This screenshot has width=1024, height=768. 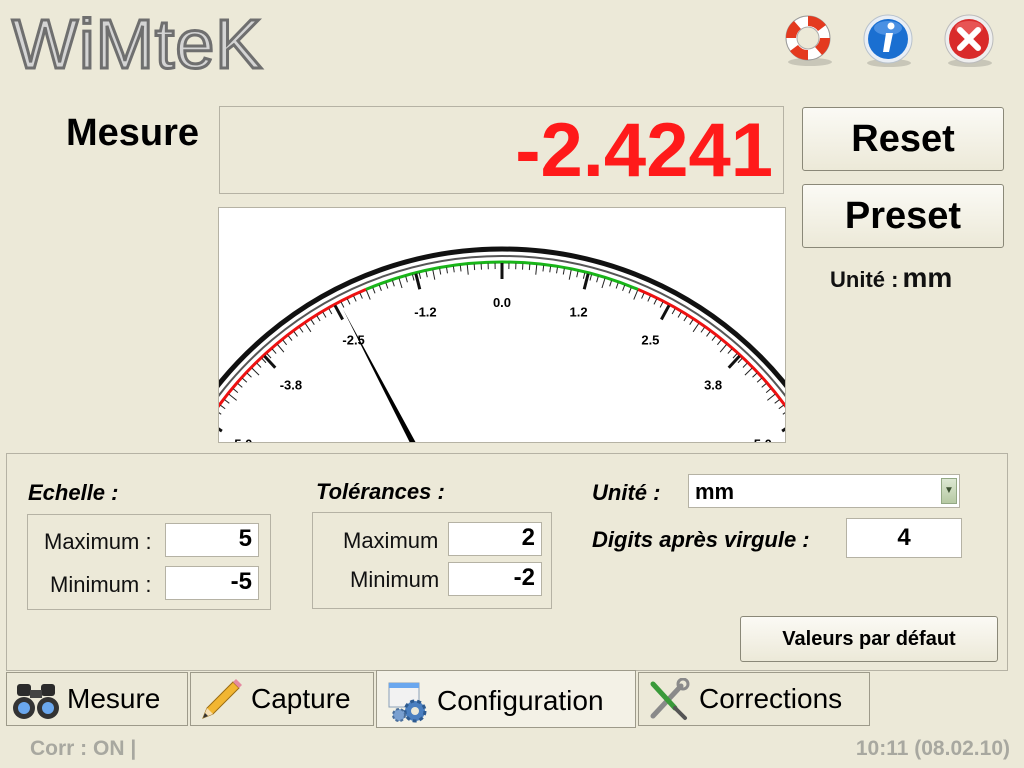 What do you see at coordinates (763, 439) in the screenshot?
I see `gauge-tick-label: 5.0` at bounding box center [763, 439].